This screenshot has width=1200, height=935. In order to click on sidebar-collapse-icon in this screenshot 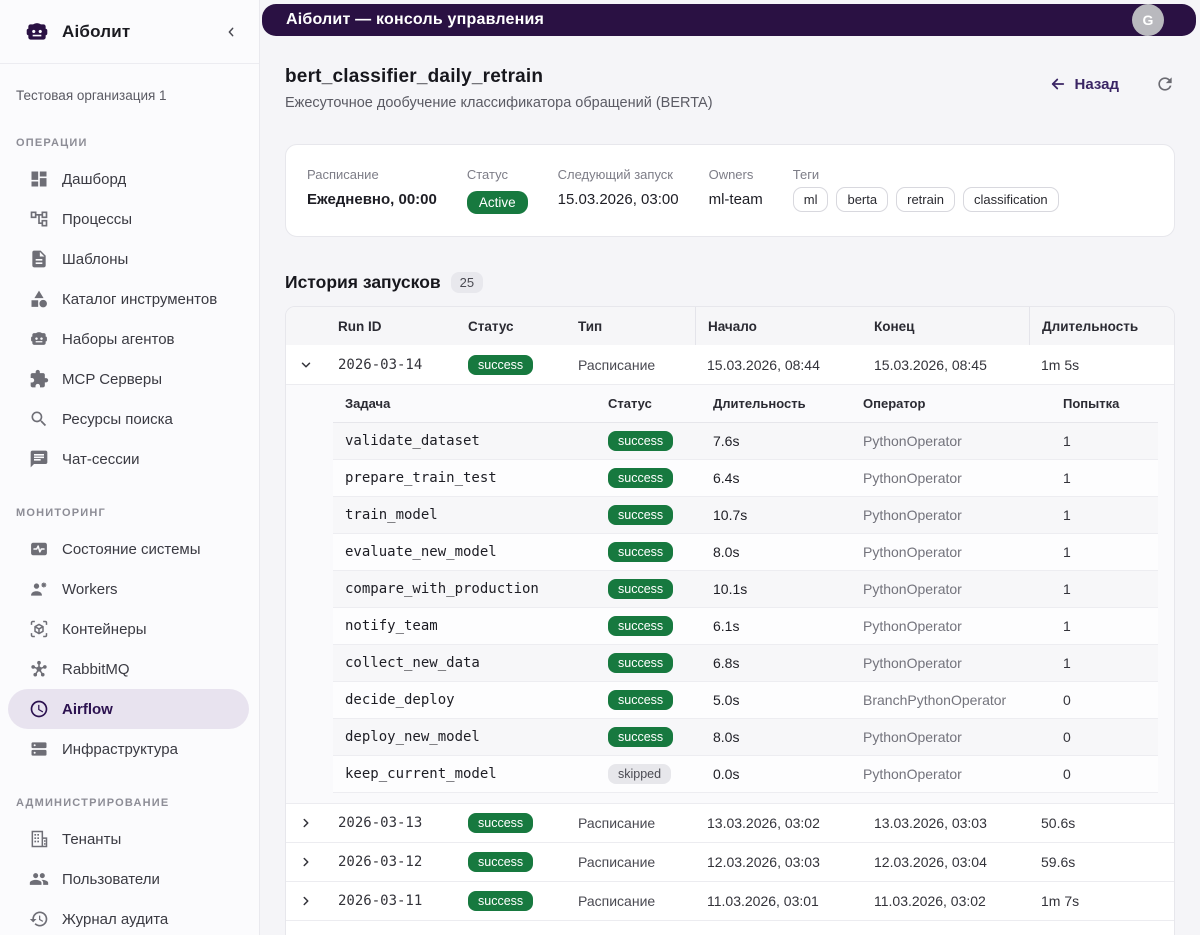, I will do `click(231, 32)`.